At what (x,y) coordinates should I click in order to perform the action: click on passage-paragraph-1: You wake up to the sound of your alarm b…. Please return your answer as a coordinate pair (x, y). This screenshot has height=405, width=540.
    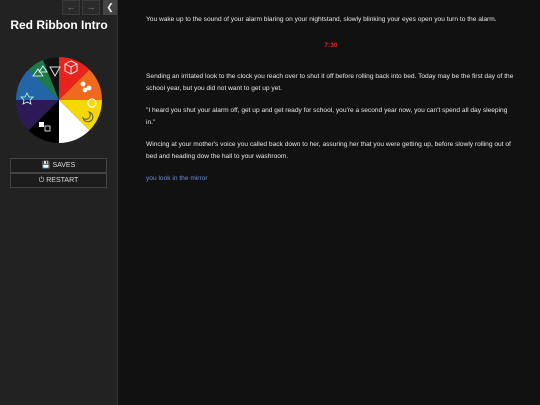
    Looking at the image, I should click on (321, 19).